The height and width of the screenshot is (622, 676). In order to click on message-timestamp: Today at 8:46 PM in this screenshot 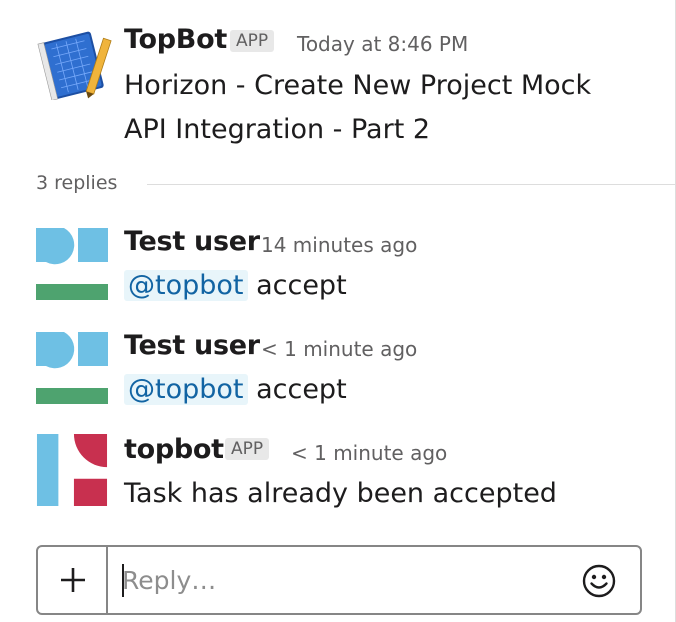, I will do `click(382, 44)`.